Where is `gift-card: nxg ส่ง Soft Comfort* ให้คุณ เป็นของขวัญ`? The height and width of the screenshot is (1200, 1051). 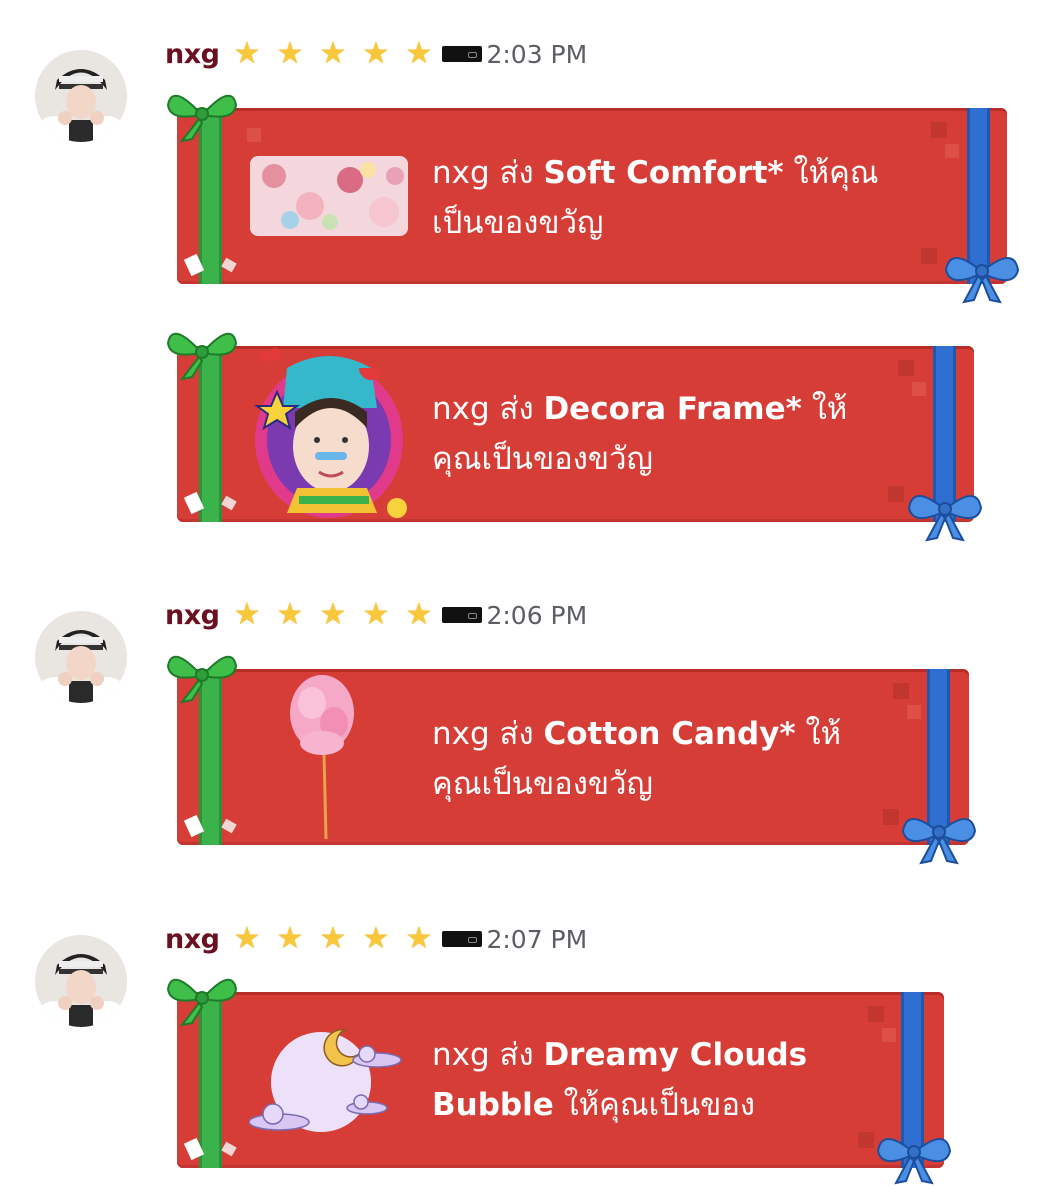
gift-card: nxg ส่ง Soft Comfort* ให้คุณ เป็นของขวัญ is located at coordinates (593, 199).